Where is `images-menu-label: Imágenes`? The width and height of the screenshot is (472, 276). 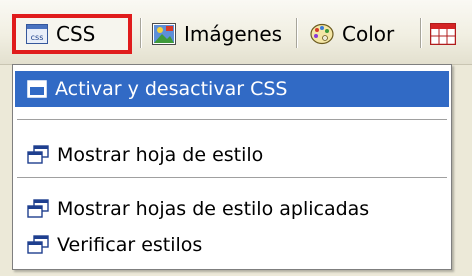
images-menu-label: Imágenes is located at coordinates (233, 34).